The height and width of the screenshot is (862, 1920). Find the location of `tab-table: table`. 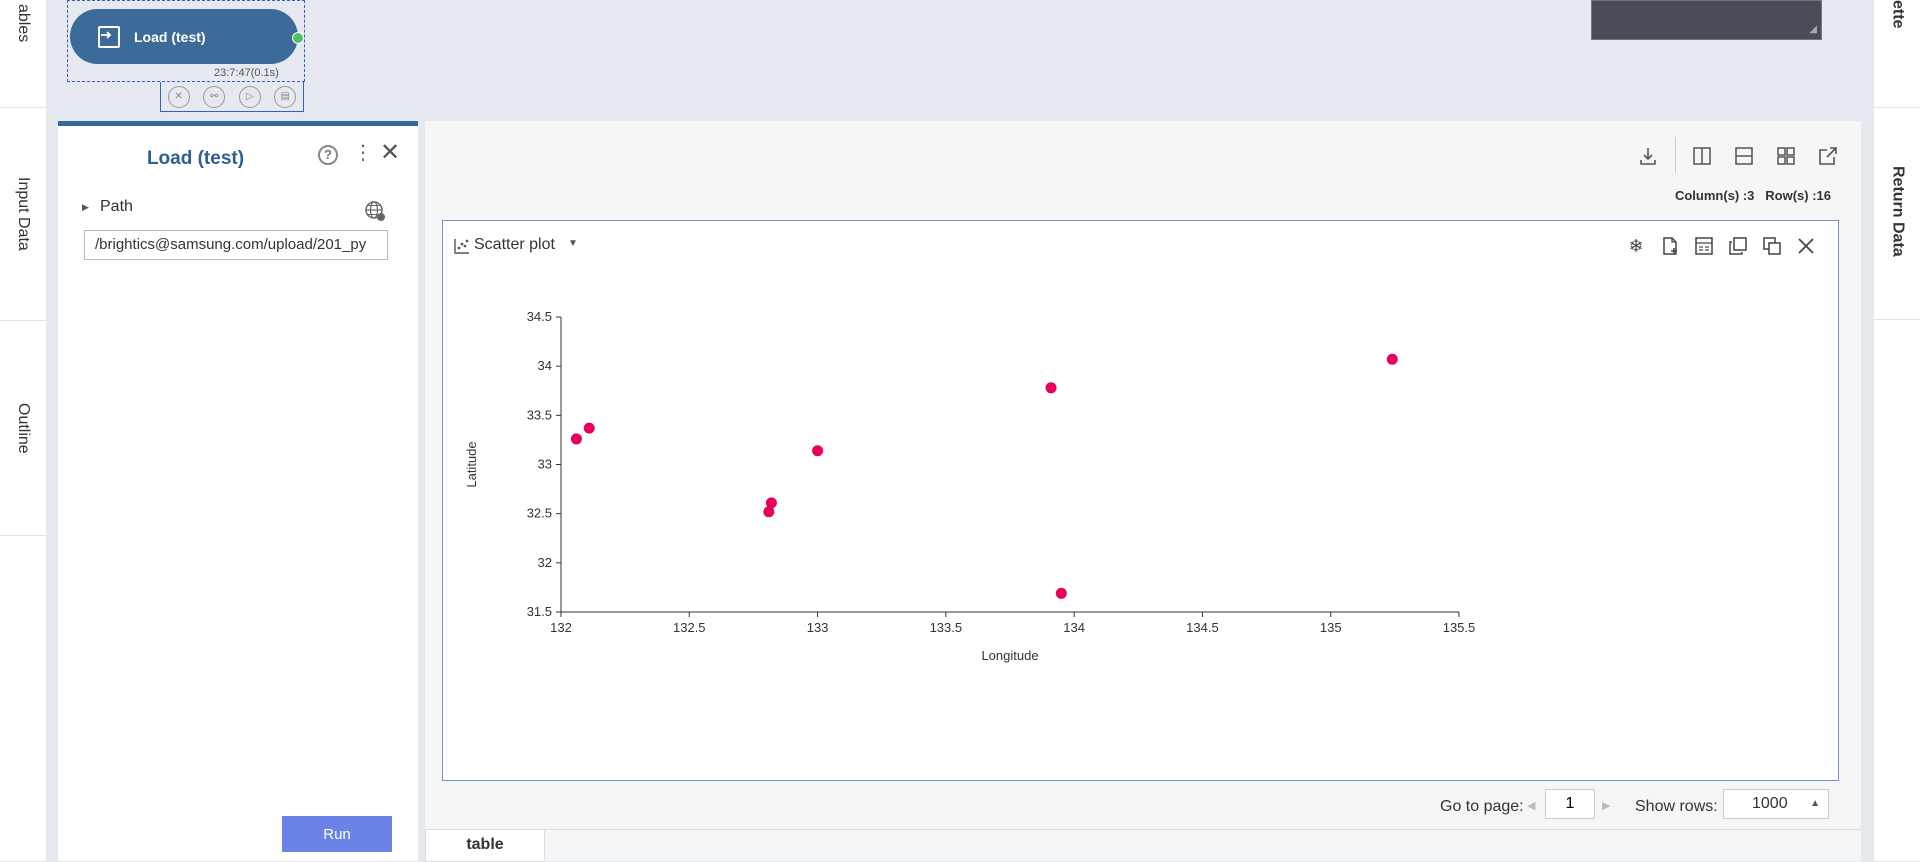

tab-table: table is located at coordinates (485, 846).